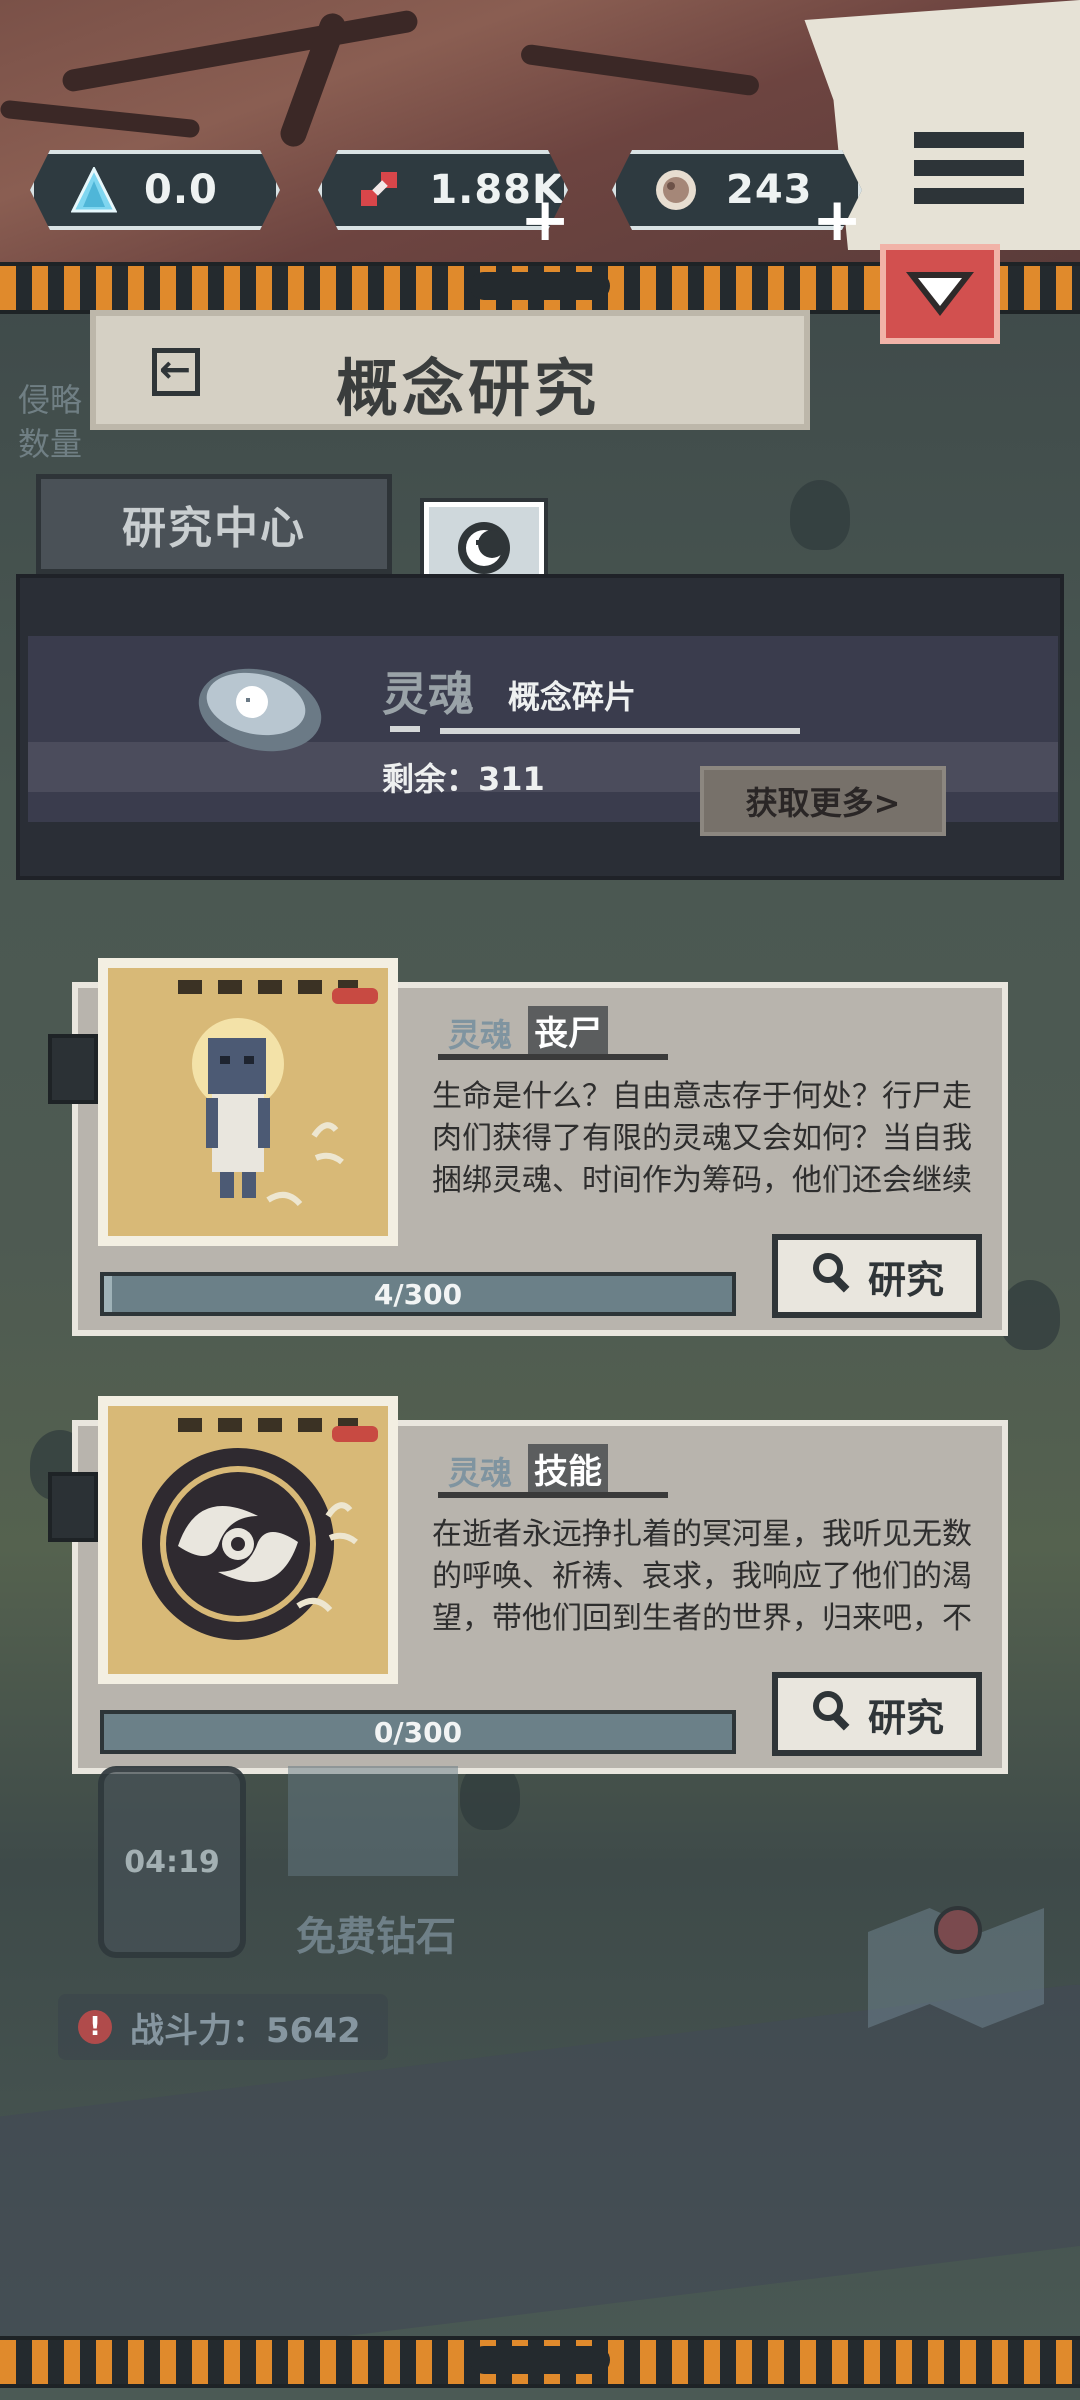 The image size is (1080, 2400). What do you see at coordinates (248, 1102) in the screenshot?
I see `zombie-portrait` at bounding box center [248, 1102].